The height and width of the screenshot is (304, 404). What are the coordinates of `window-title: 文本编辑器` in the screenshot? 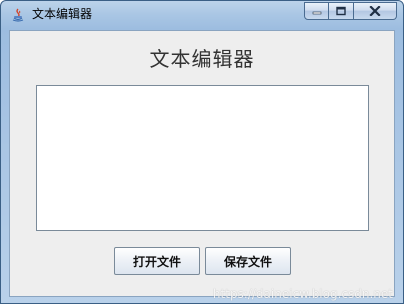 It's located at (62, 14).